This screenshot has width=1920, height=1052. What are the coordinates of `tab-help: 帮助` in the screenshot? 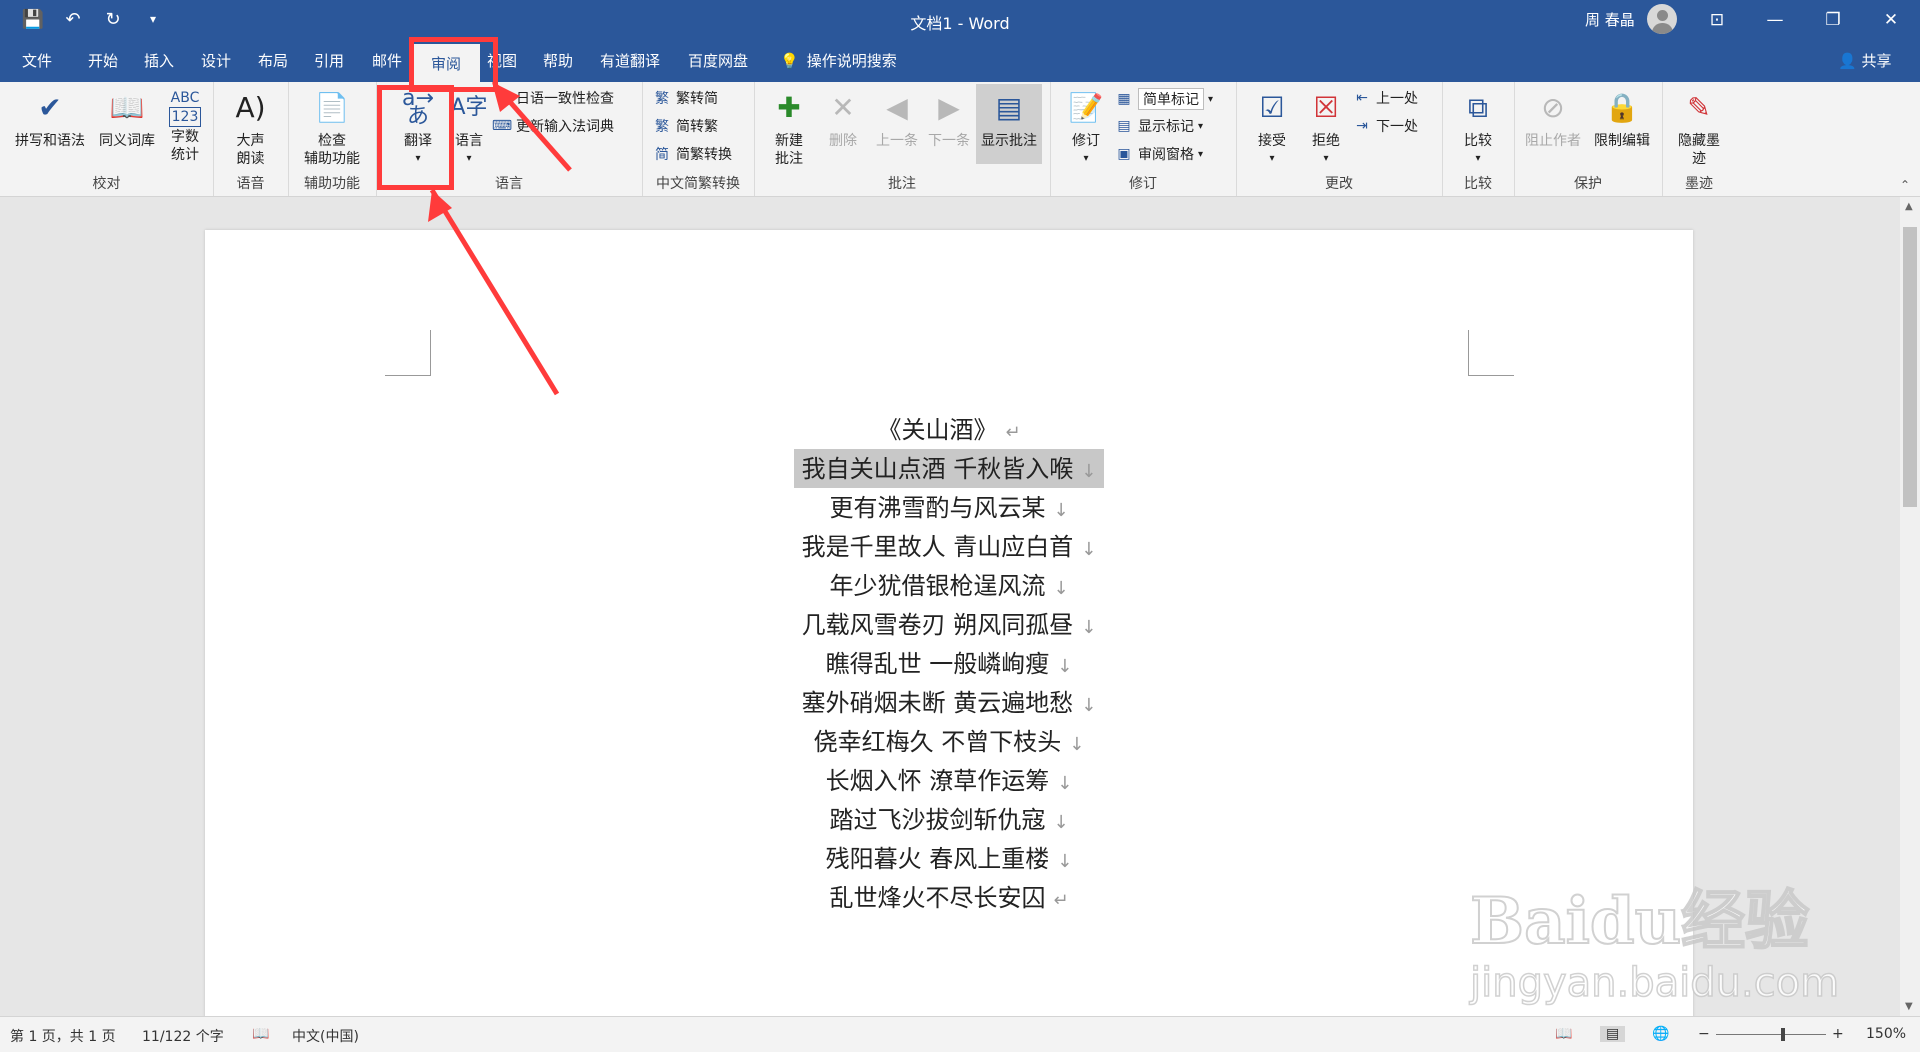 It's located at (558, 60).